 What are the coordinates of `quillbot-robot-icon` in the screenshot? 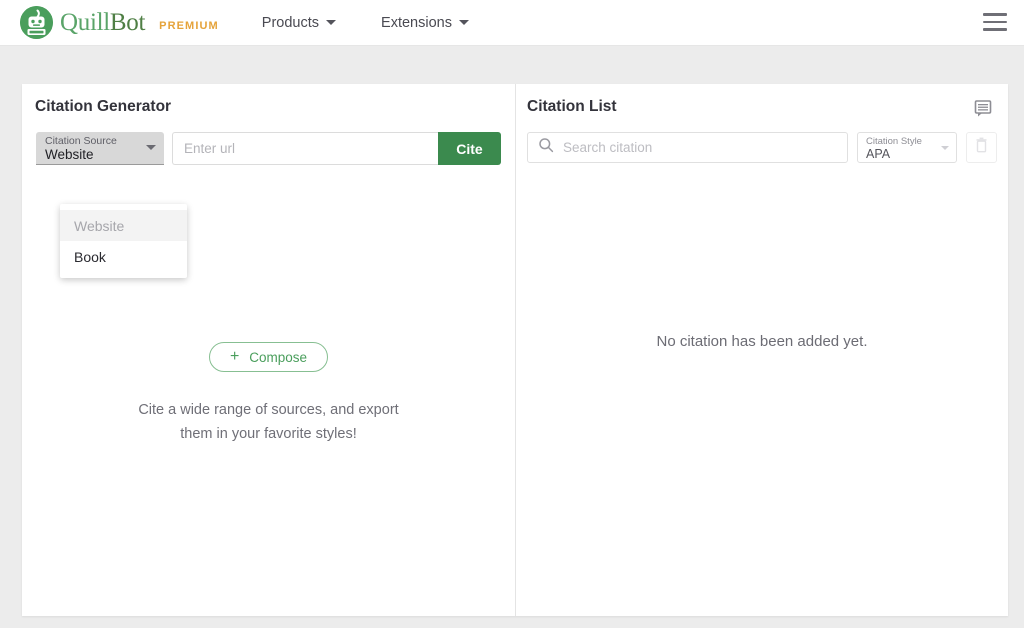 It's located at (36, 22).